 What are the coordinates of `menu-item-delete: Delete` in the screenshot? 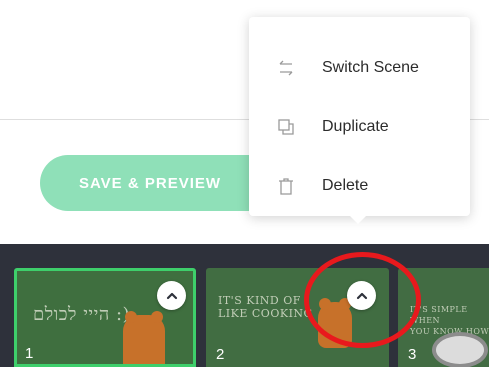 It's located at (359, 185).